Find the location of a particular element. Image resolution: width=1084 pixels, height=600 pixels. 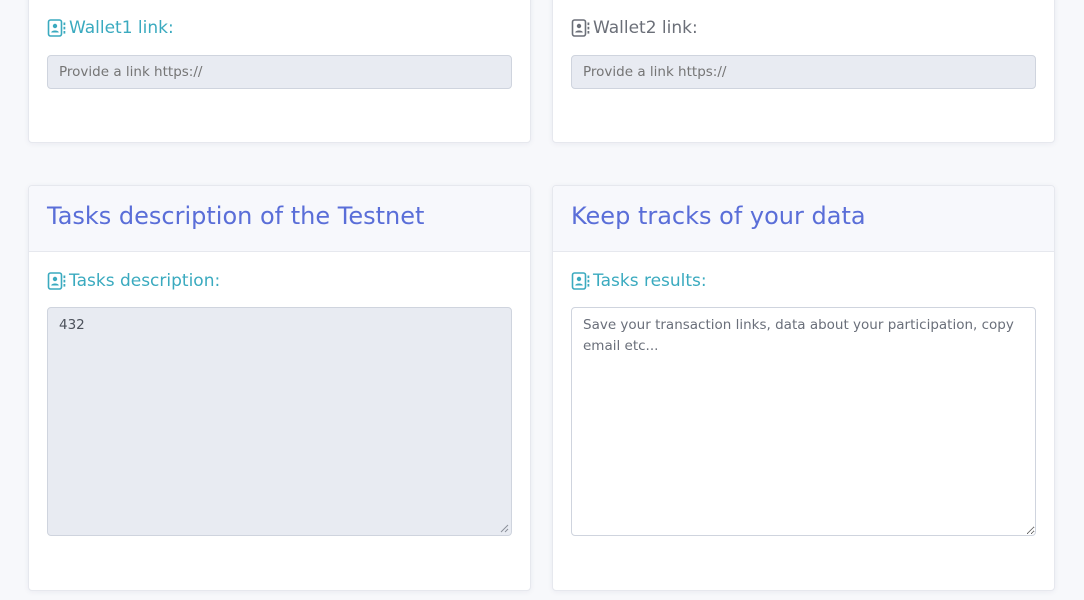

wallet1-label: Wallet1 link: is located at coordinates (110, 28).